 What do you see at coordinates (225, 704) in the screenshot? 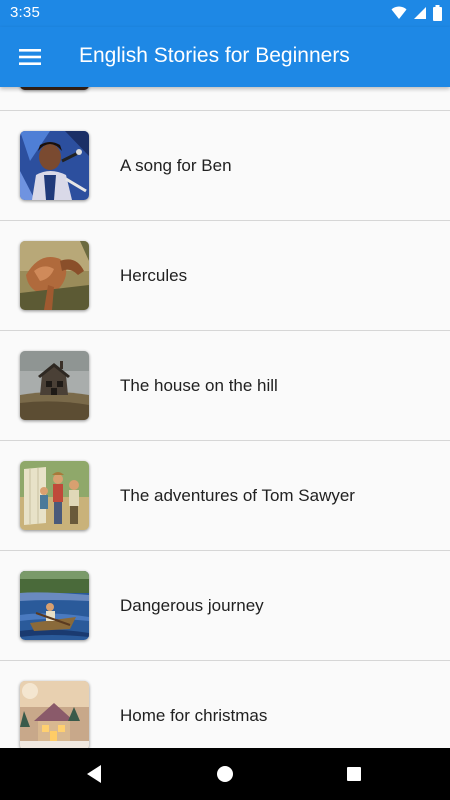
I see `story-item: Home for christmas` at bounding box center [225, 704].